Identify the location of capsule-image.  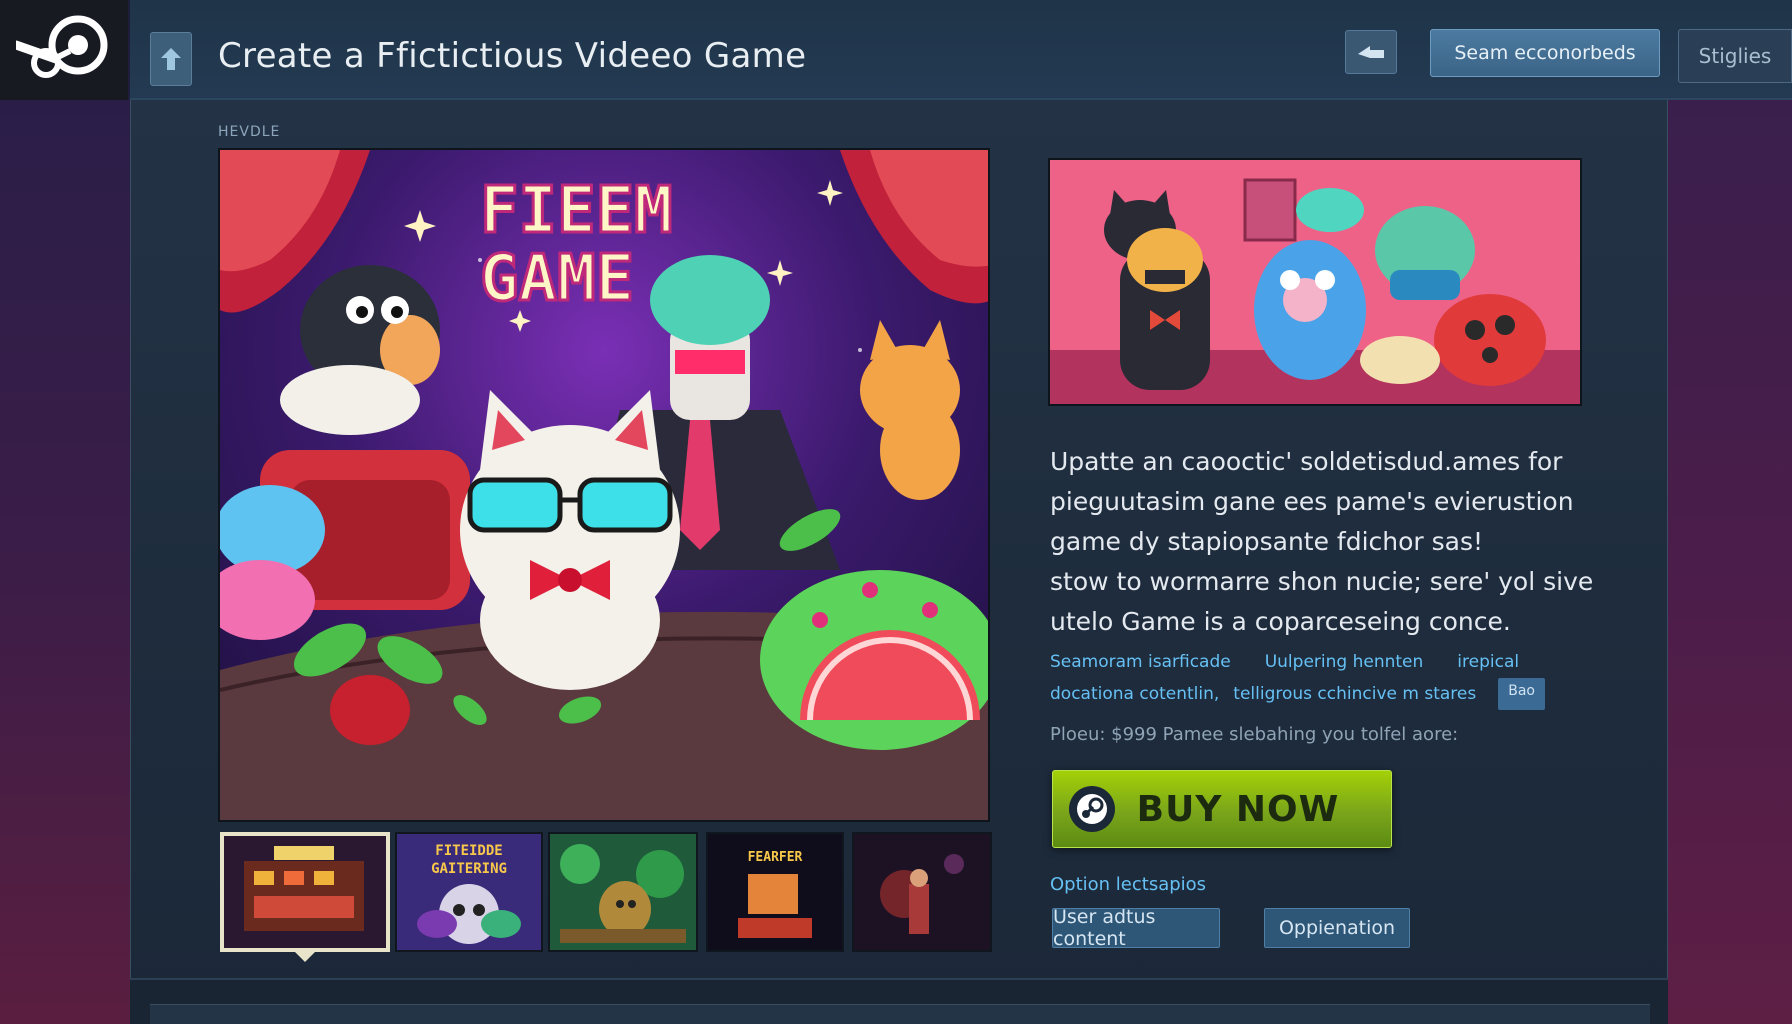
(1315, 282).